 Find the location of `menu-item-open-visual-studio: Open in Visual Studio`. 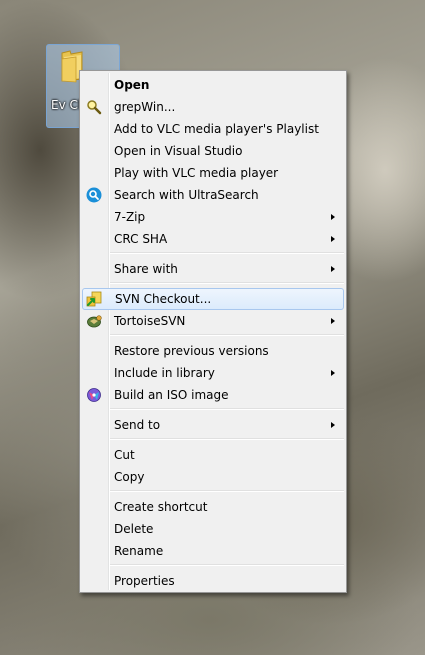

menu-item-open-visual-studio: Open in Visual Studio is located at coordinates (213, 151).